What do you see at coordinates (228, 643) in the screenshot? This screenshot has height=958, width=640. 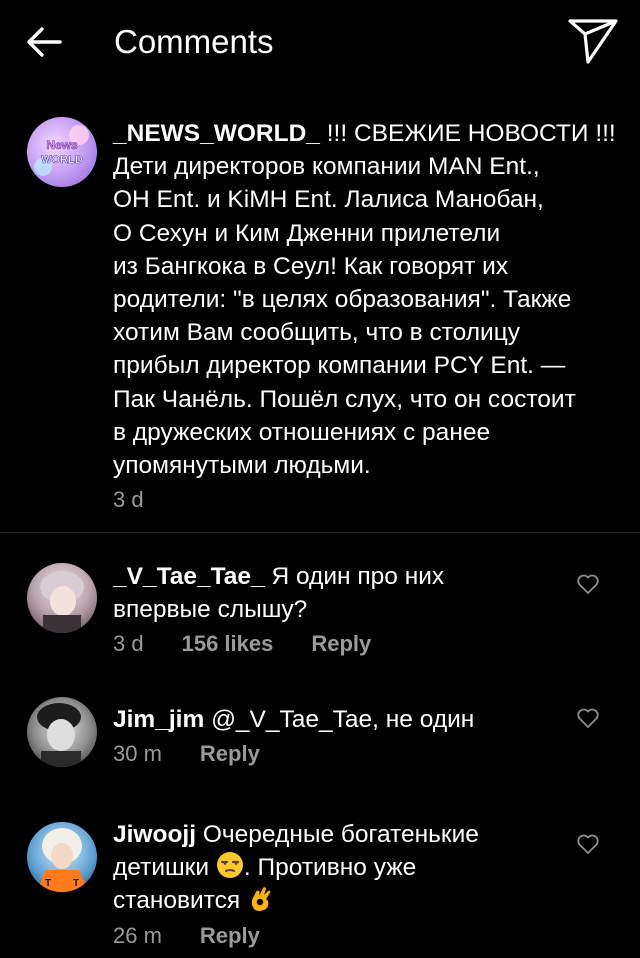 I see `likes-count: 156 likes` at bounding box center [228, 643].